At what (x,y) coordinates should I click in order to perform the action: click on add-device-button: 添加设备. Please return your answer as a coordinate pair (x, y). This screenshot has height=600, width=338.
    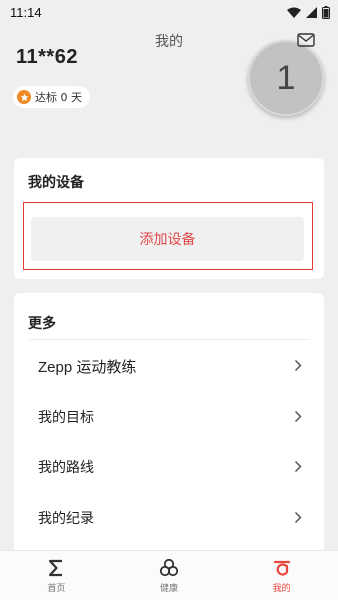
    Looking at the image, I should click on (167, 239).